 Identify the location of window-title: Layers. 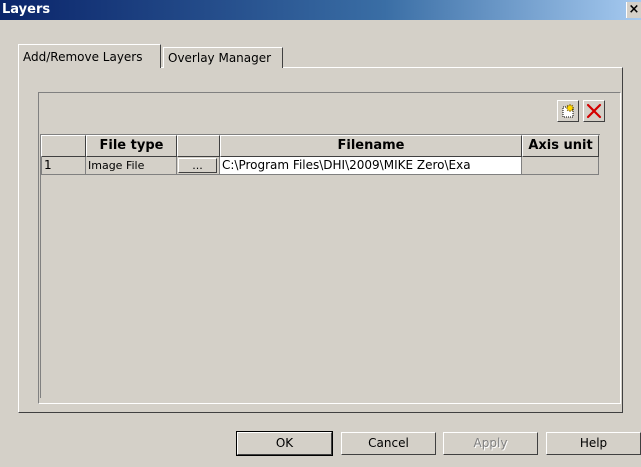
(26, 9).